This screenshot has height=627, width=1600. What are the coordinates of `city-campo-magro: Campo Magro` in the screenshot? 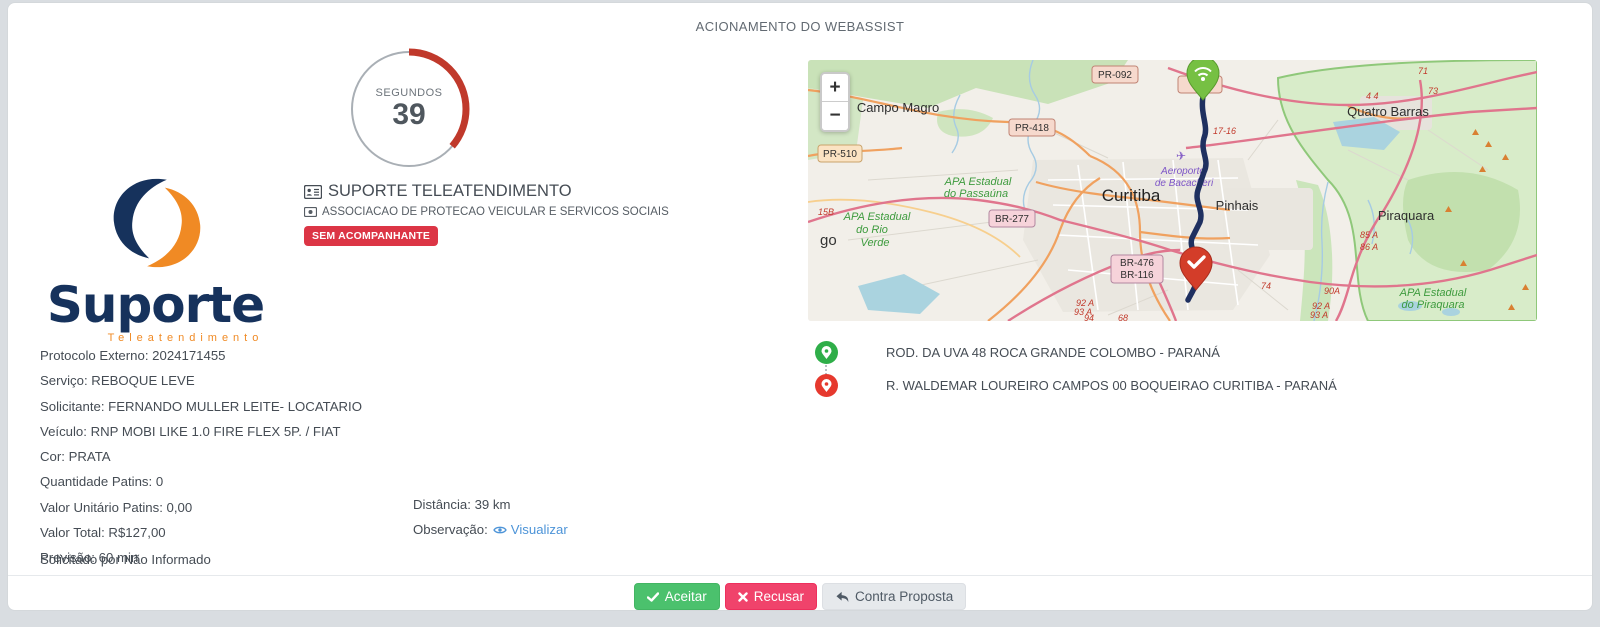 It's located at (898, 107).